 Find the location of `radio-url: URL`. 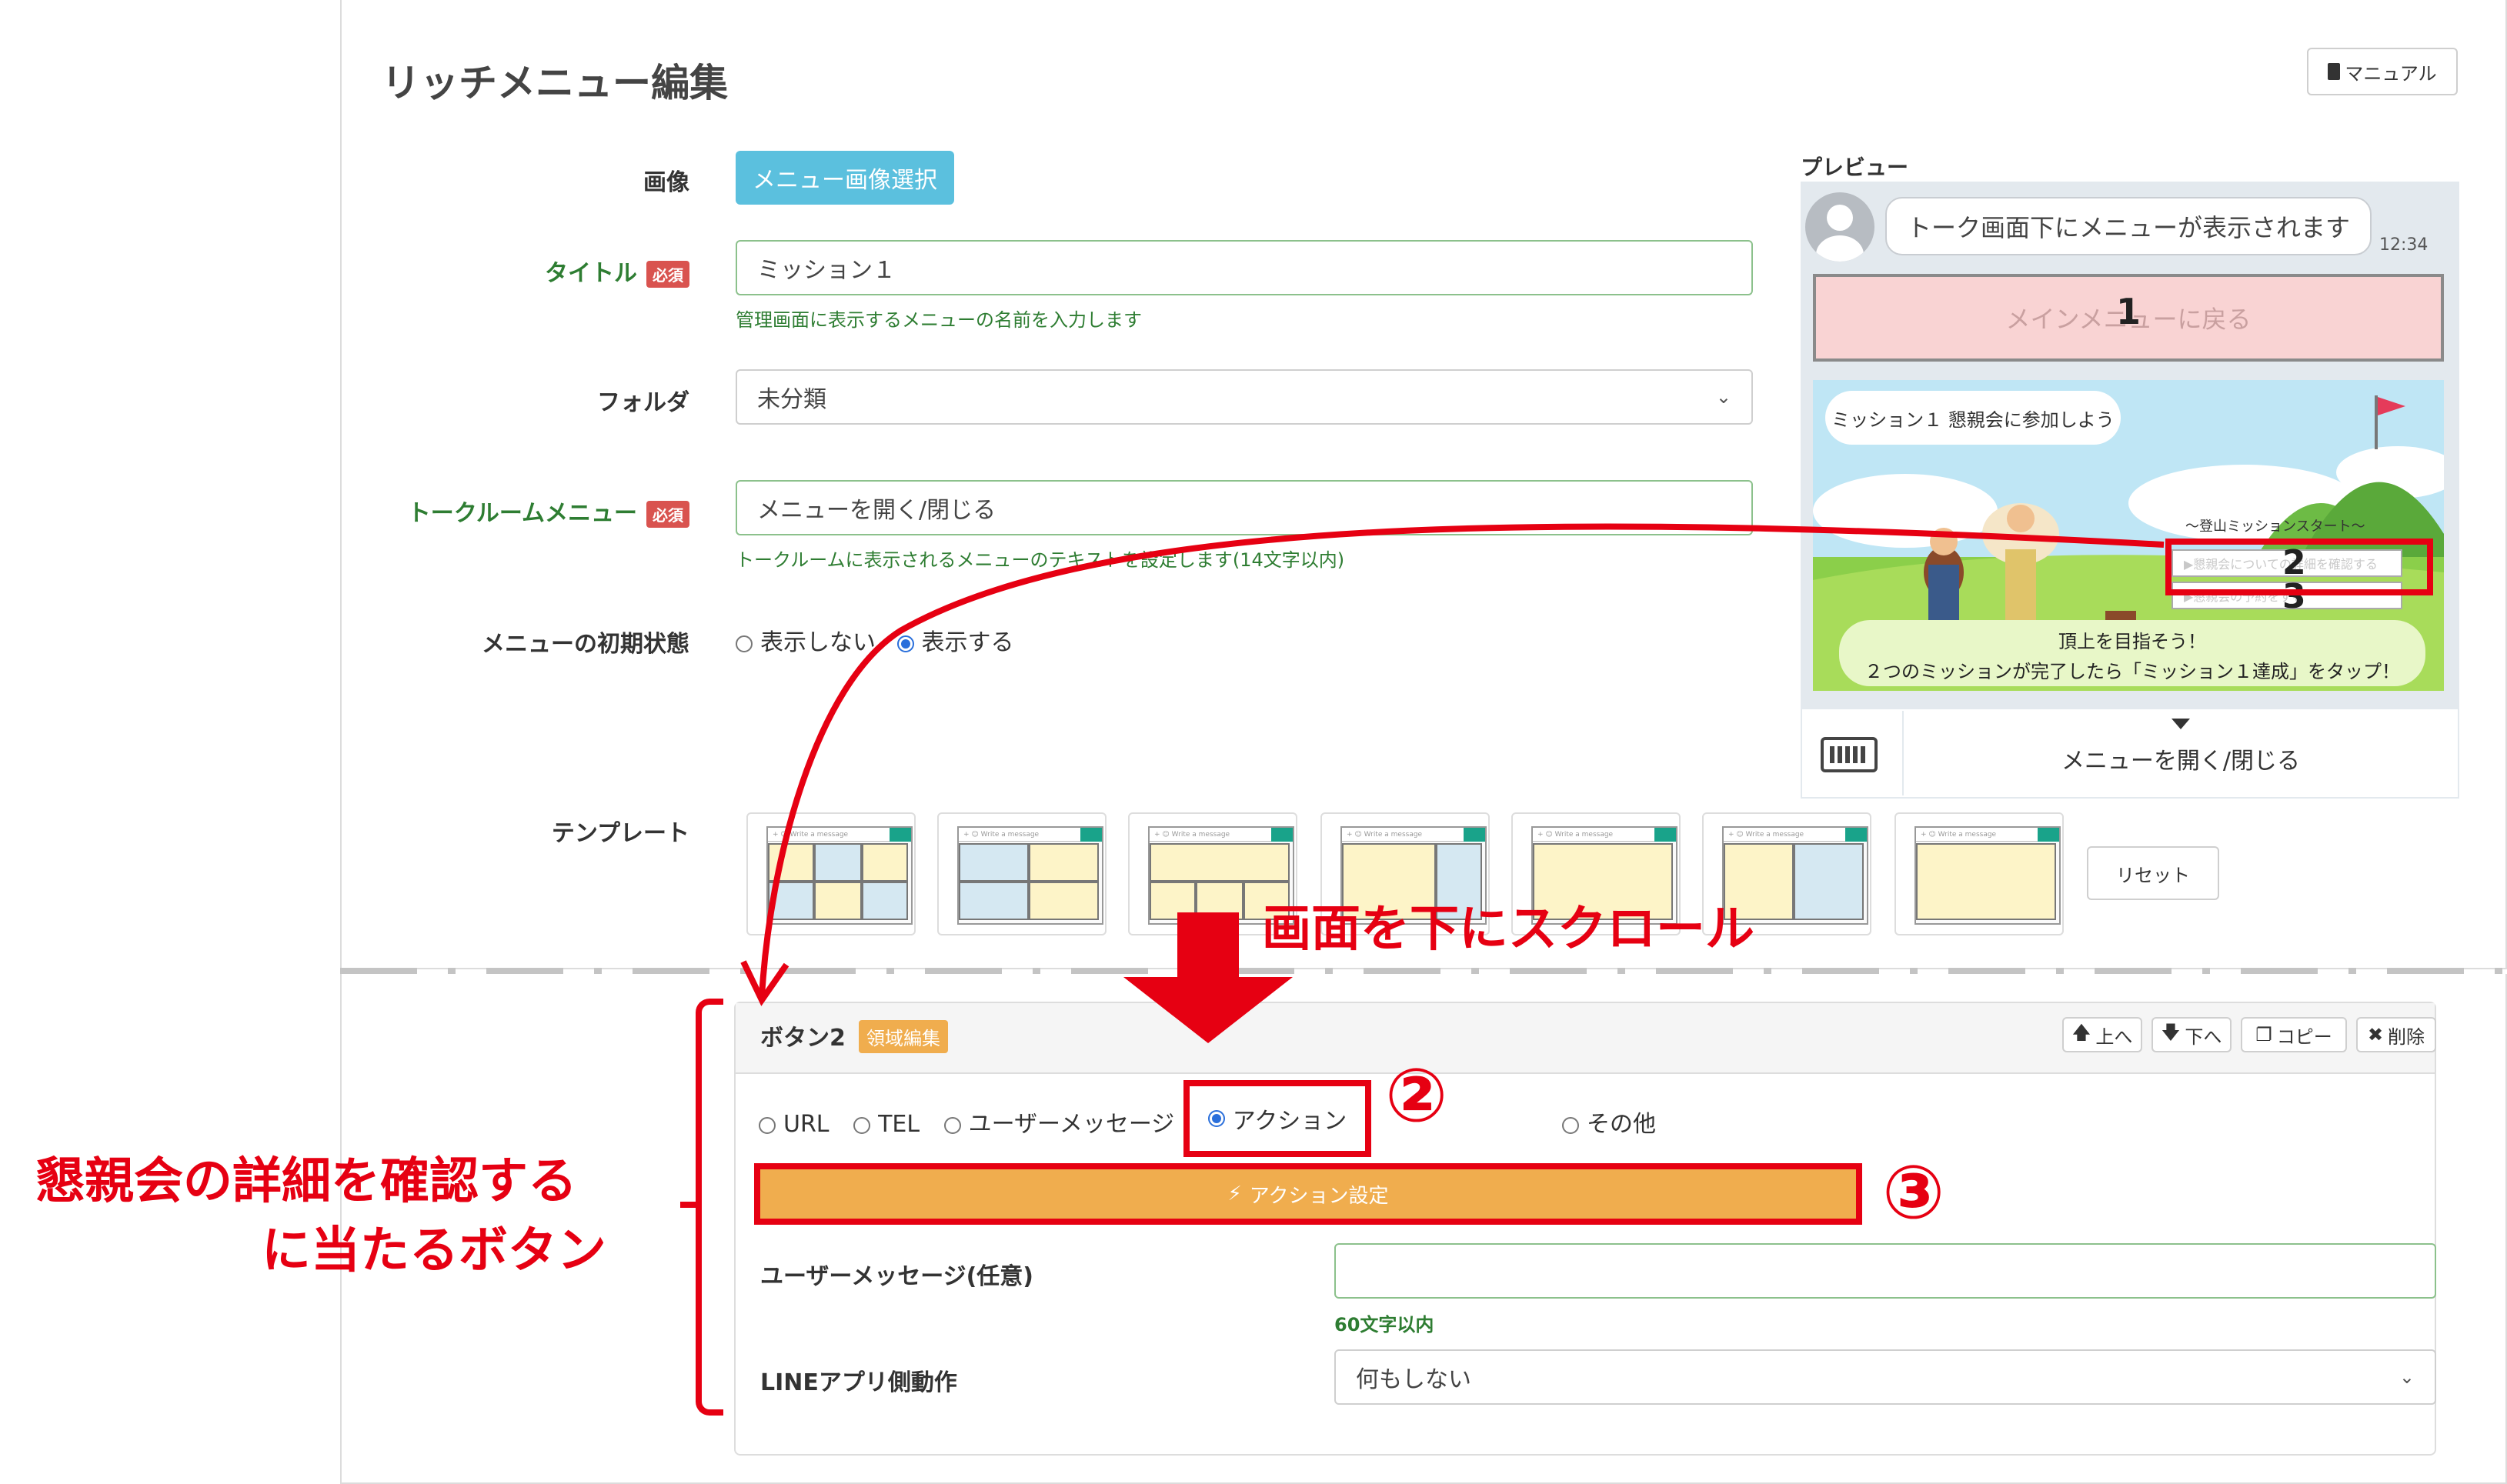

radio-url: URL is located at coordinates (795, 1124).